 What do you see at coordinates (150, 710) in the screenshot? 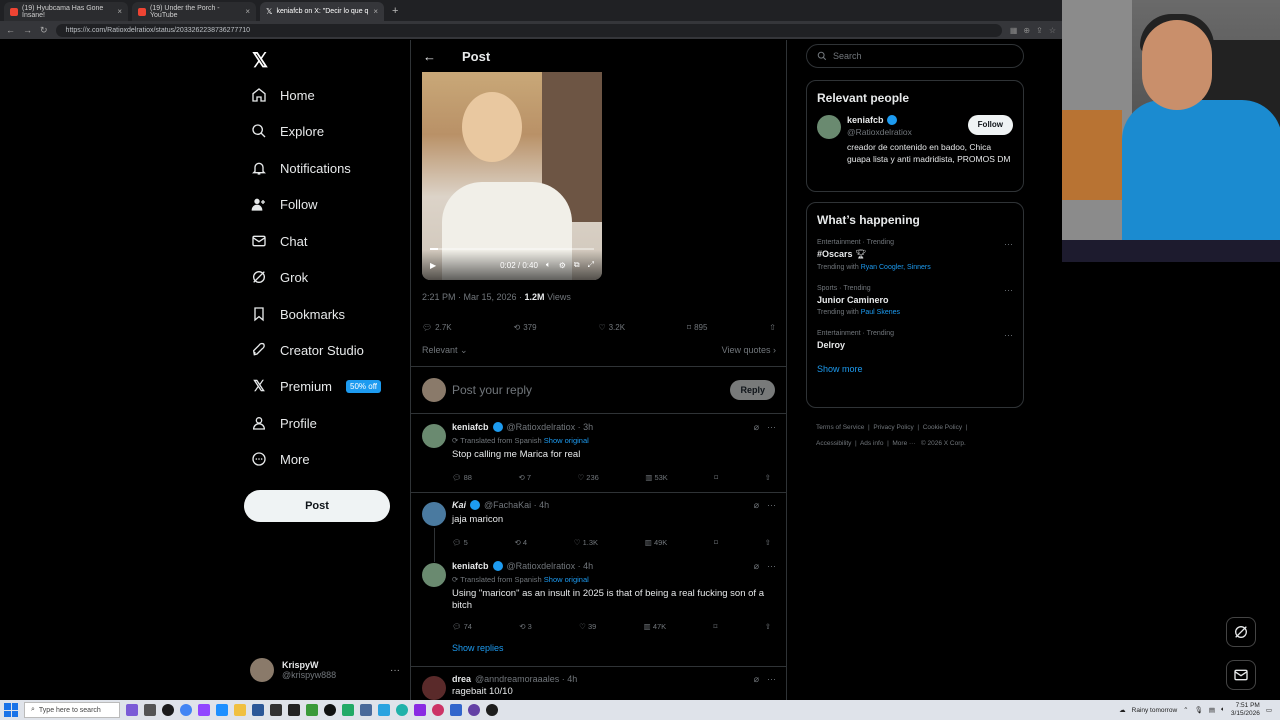
I see `task-view-icon` at bounding box center [150, 710].